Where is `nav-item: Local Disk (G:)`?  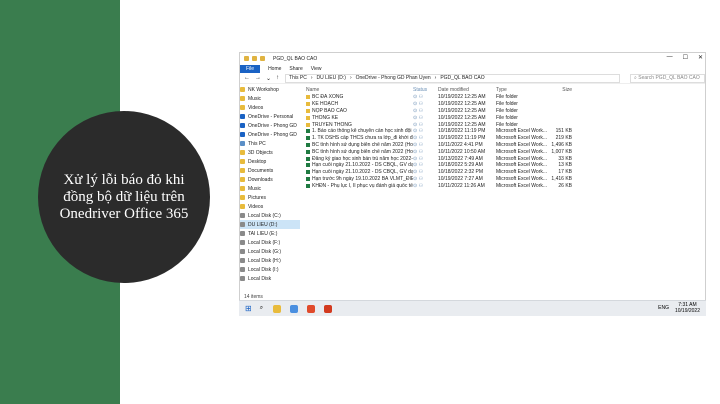
nav-item: Local Disk (G:) is located at coordinates (270, 251).